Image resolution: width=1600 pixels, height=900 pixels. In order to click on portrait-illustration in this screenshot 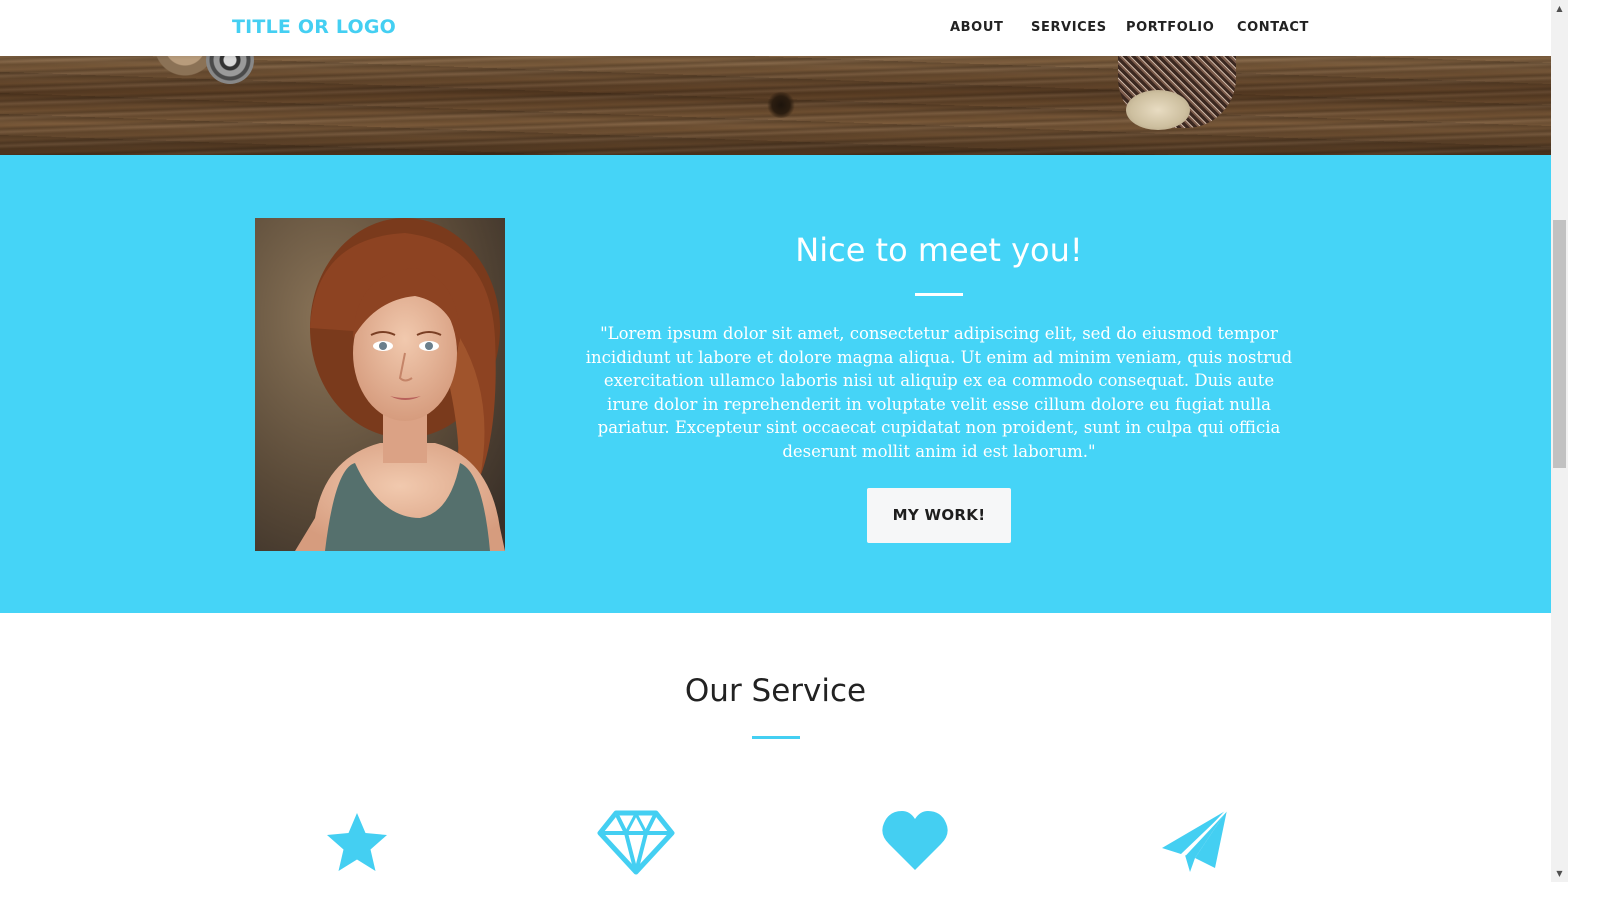, I will do `click(380, 384)`.